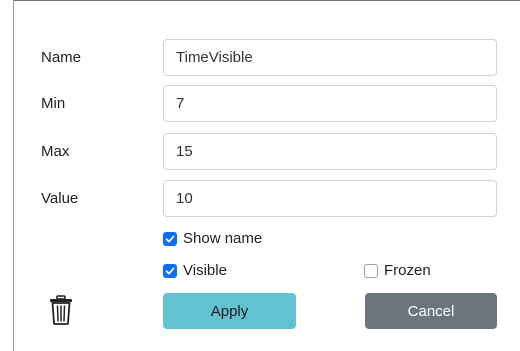 The height and width of the screenshot is (351, 520). What do you see at coordinates (431, 311) in the screenshot?
I see `cancel-button: Cancel` at bounding box center [431, 311].